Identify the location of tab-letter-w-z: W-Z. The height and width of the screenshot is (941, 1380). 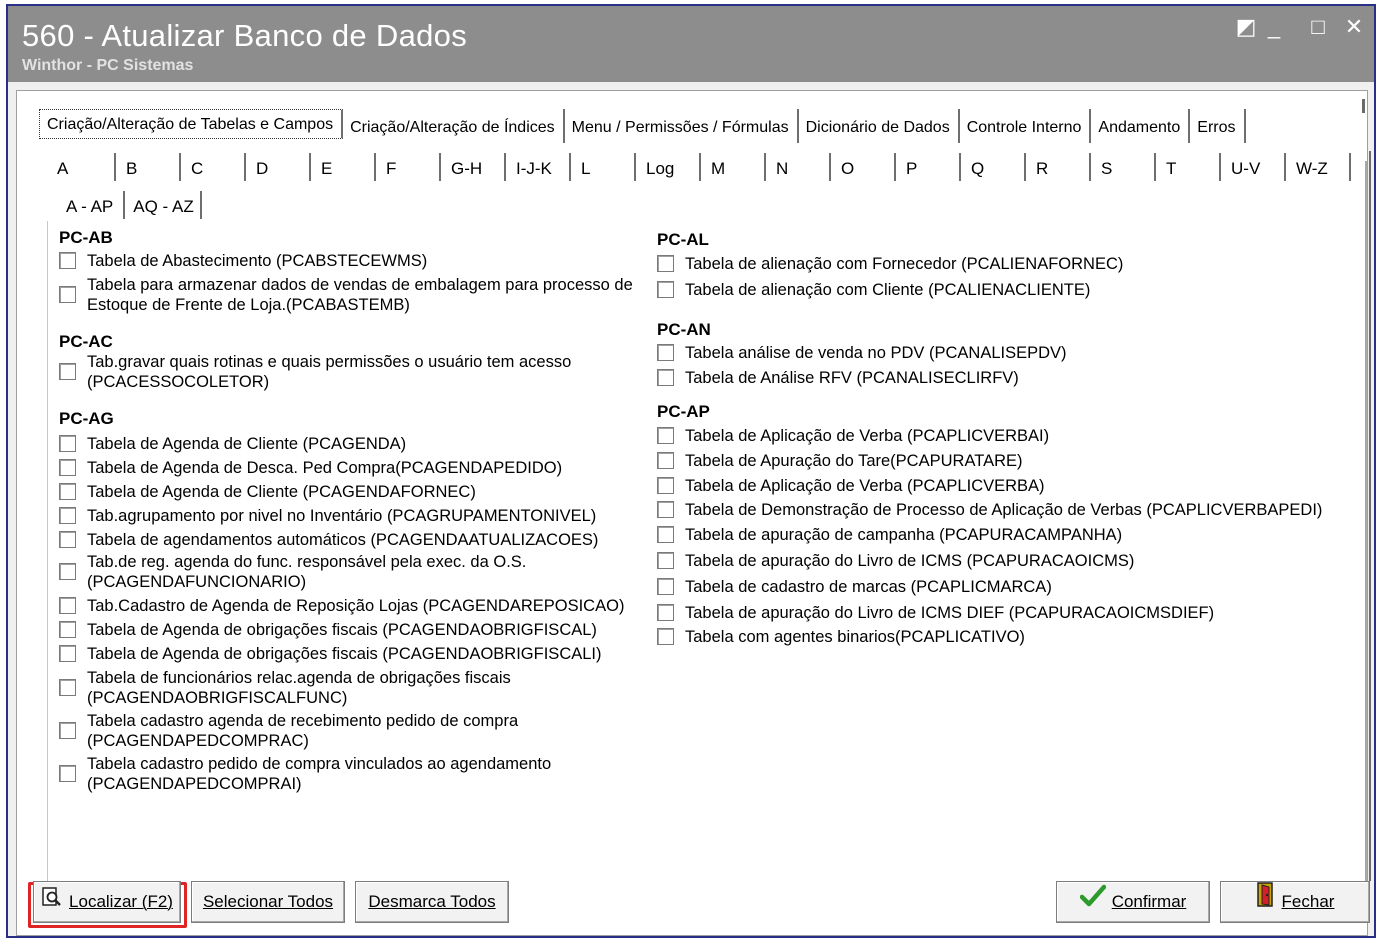
(1318, 167).